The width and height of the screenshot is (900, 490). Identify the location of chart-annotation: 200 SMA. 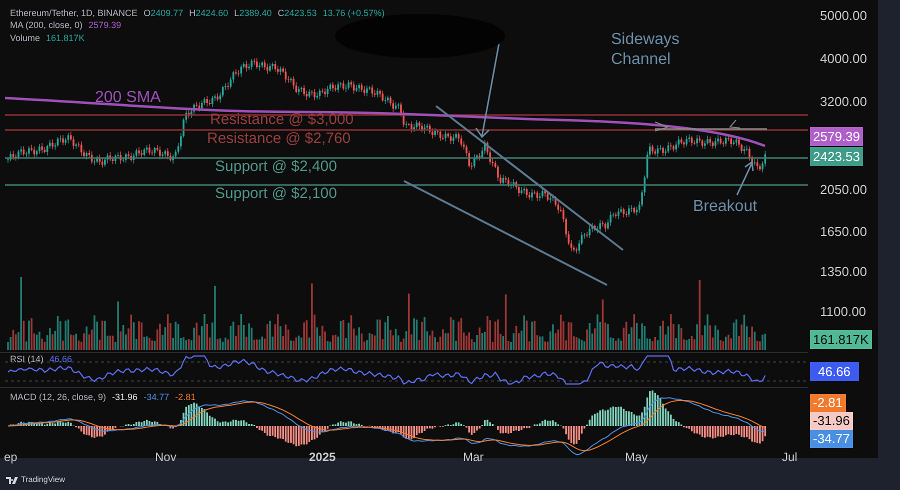
(128, 98).